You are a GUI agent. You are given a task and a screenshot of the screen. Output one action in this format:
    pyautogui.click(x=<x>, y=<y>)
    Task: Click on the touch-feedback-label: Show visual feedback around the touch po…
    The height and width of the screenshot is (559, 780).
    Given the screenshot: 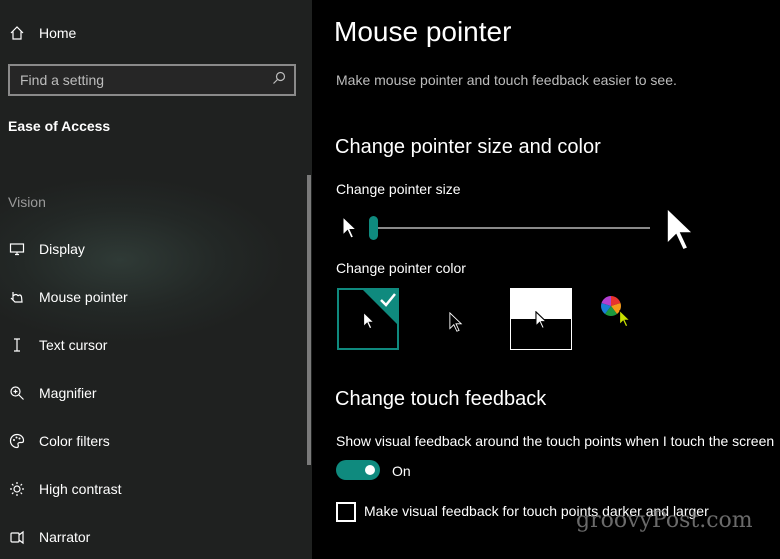 What is the action you would take?
    pyautogui.click(x=555, y=441)
    